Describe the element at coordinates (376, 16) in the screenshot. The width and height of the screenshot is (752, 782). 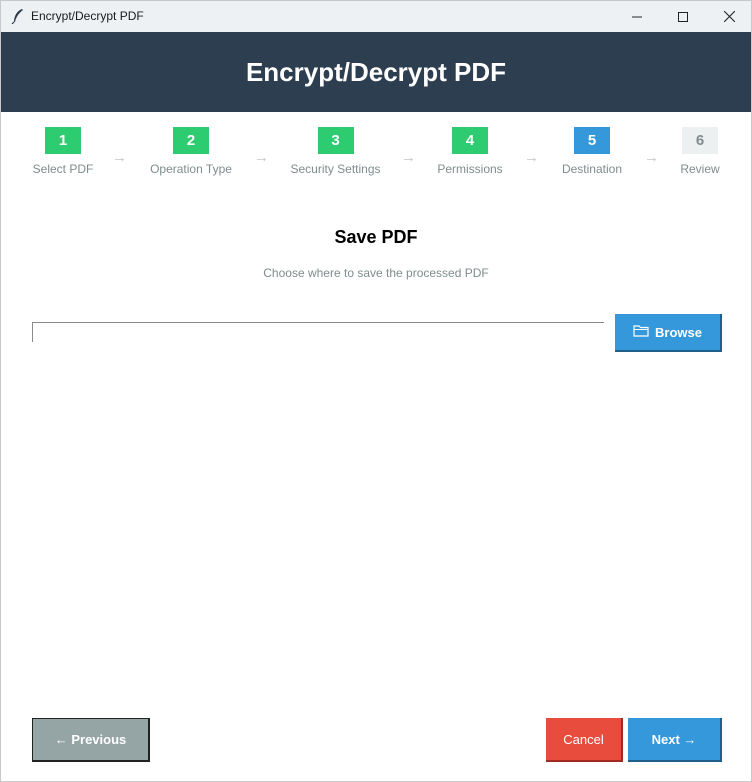
I see `title-bar: Encrypt/Decrypt PDF` at that location.